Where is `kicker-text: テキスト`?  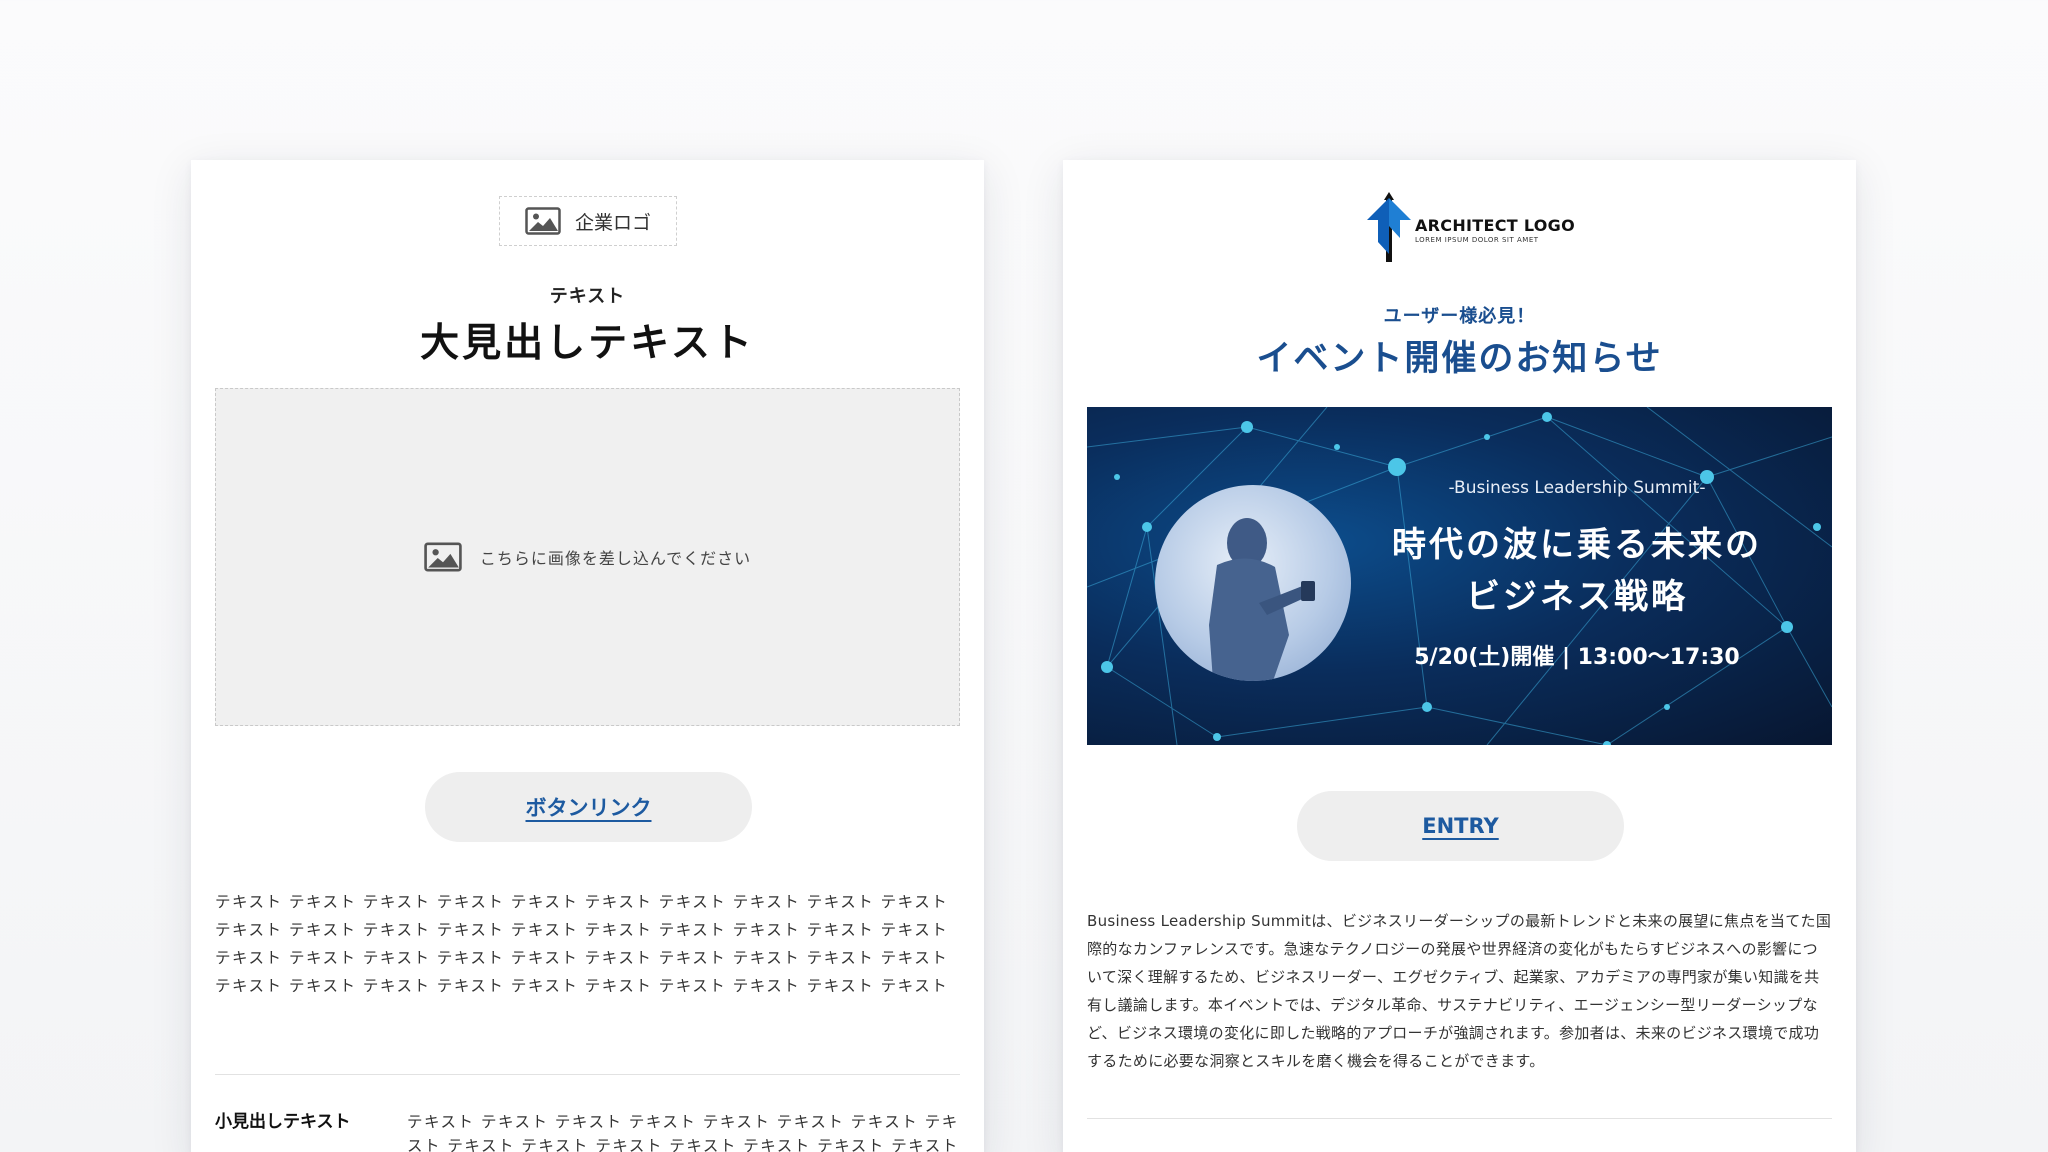 kicker-text: テキスト is located at coordinates (587, 296).